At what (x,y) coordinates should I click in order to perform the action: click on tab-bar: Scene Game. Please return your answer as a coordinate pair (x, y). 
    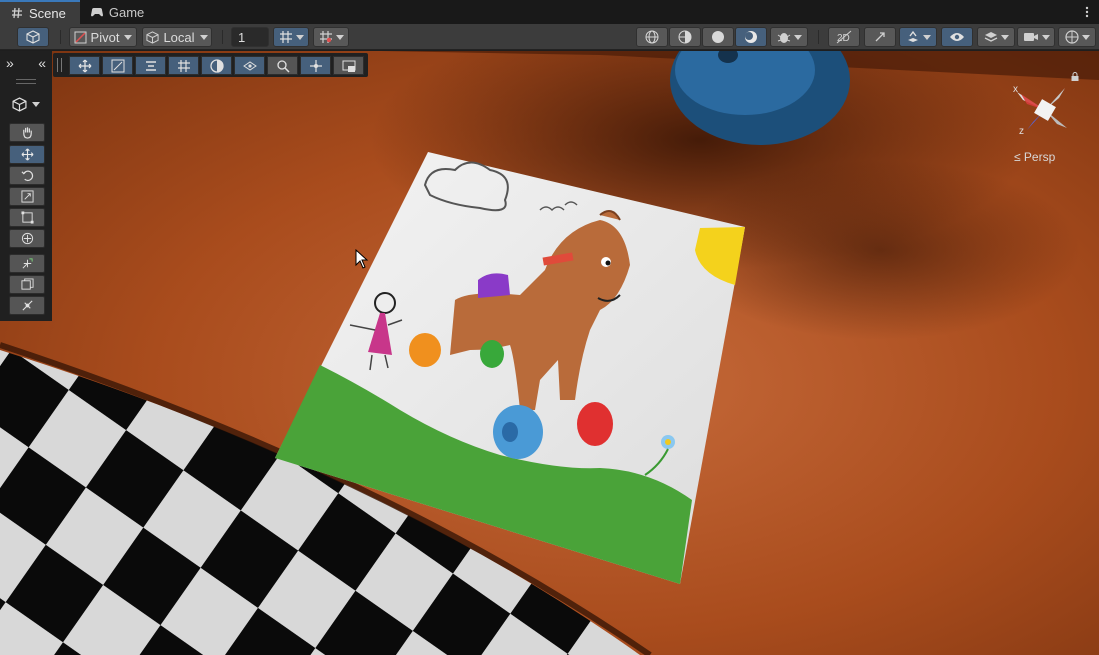
    Looking at the image, I should click on (549, 12).